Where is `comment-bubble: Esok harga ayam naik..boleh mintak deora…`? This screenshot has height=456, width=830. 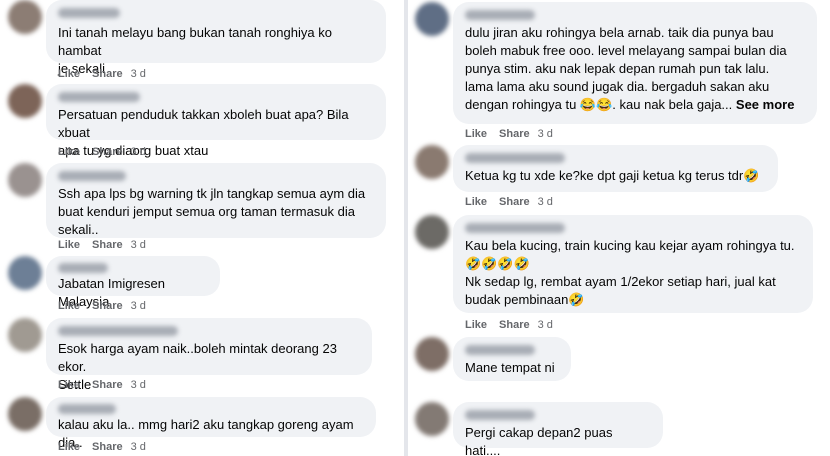
comment-bubble: Esok harga ayam naik..boleh mintak deora… is located at coordinates (209, 355).